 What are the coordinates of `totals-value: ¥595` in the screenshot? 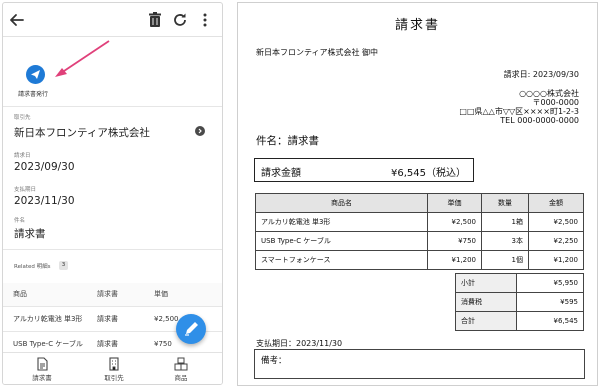 It's located at (550, 302).